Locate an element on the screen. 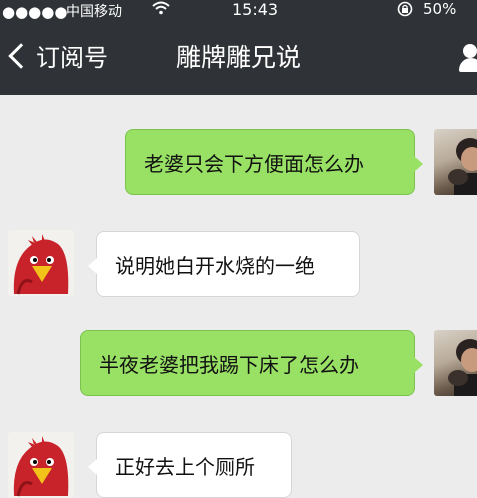 This screenshot has height=498, width=477. nav-bar: 订阅号 雕牌雕兄说 is located at coordinates (238, 58).